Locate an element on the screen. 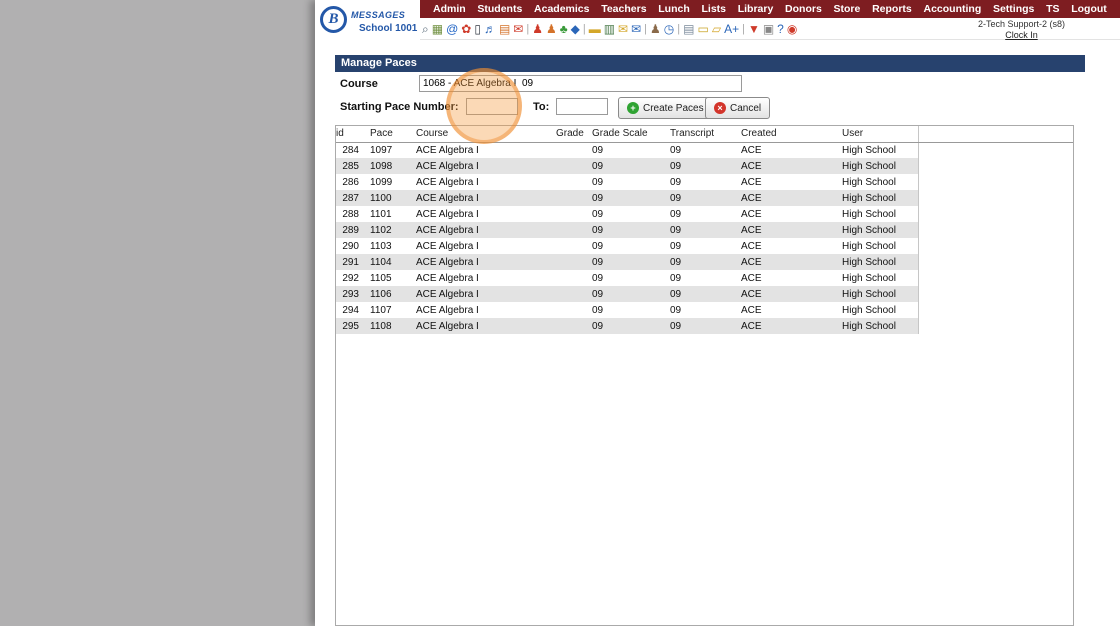  speaker-icon: ♬ is located at coordinates (490, 29).